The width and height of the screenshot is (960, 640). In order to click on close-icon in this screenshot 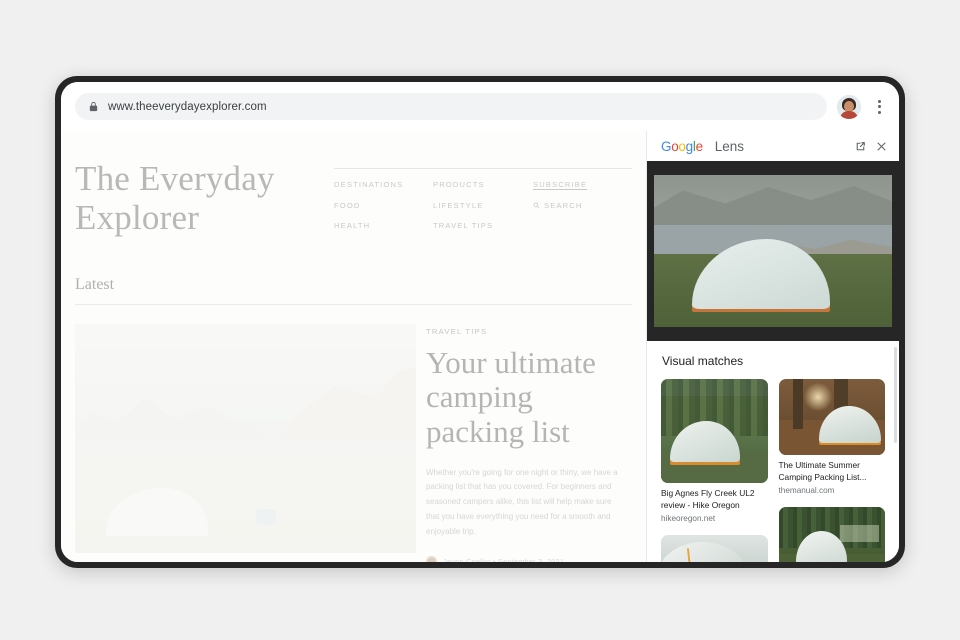, I will do `click(881, 146)`.